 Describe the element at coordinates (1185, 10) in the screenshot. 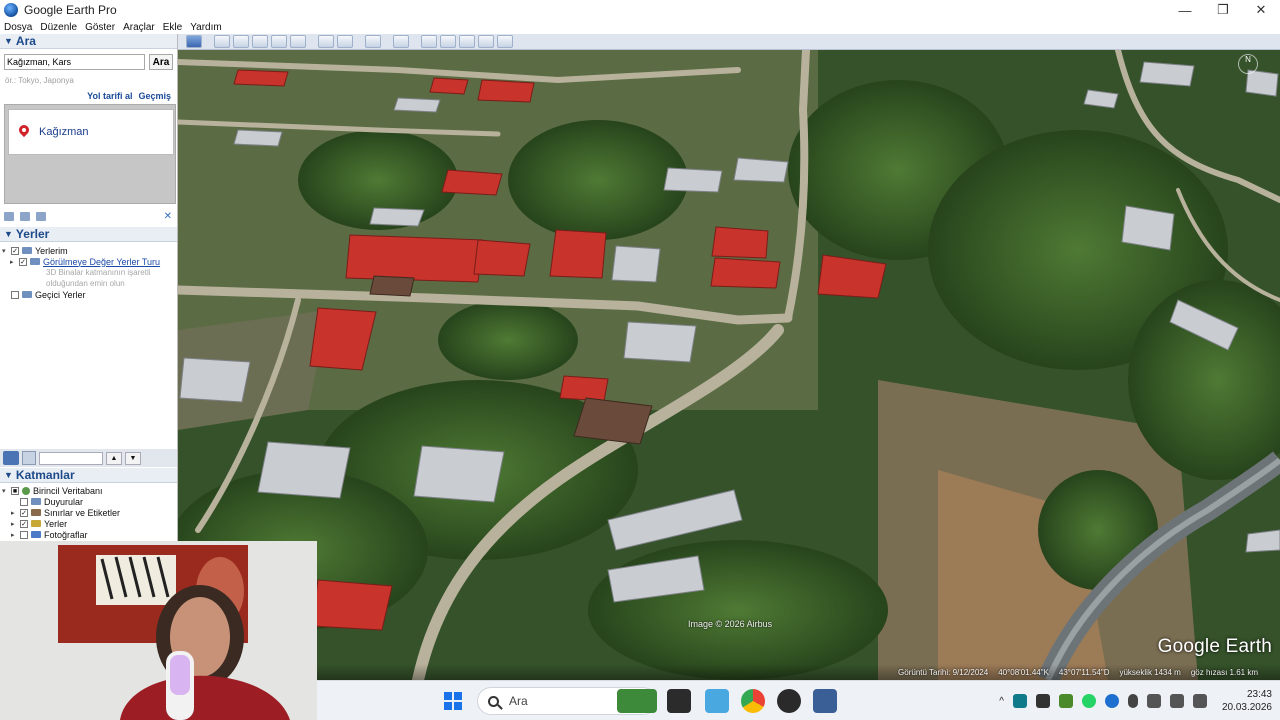

I see `minimize-button: —` at that location.